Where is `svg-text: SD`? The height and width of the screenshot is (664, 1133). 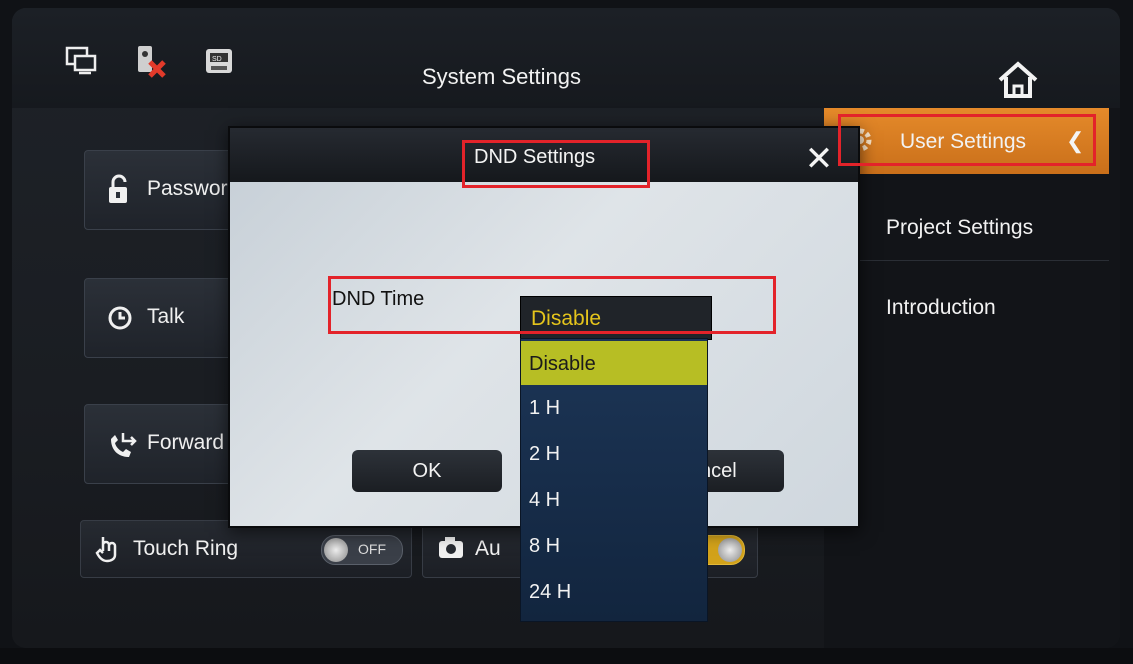
svg-text: SD is located at coordinates (217, 59).